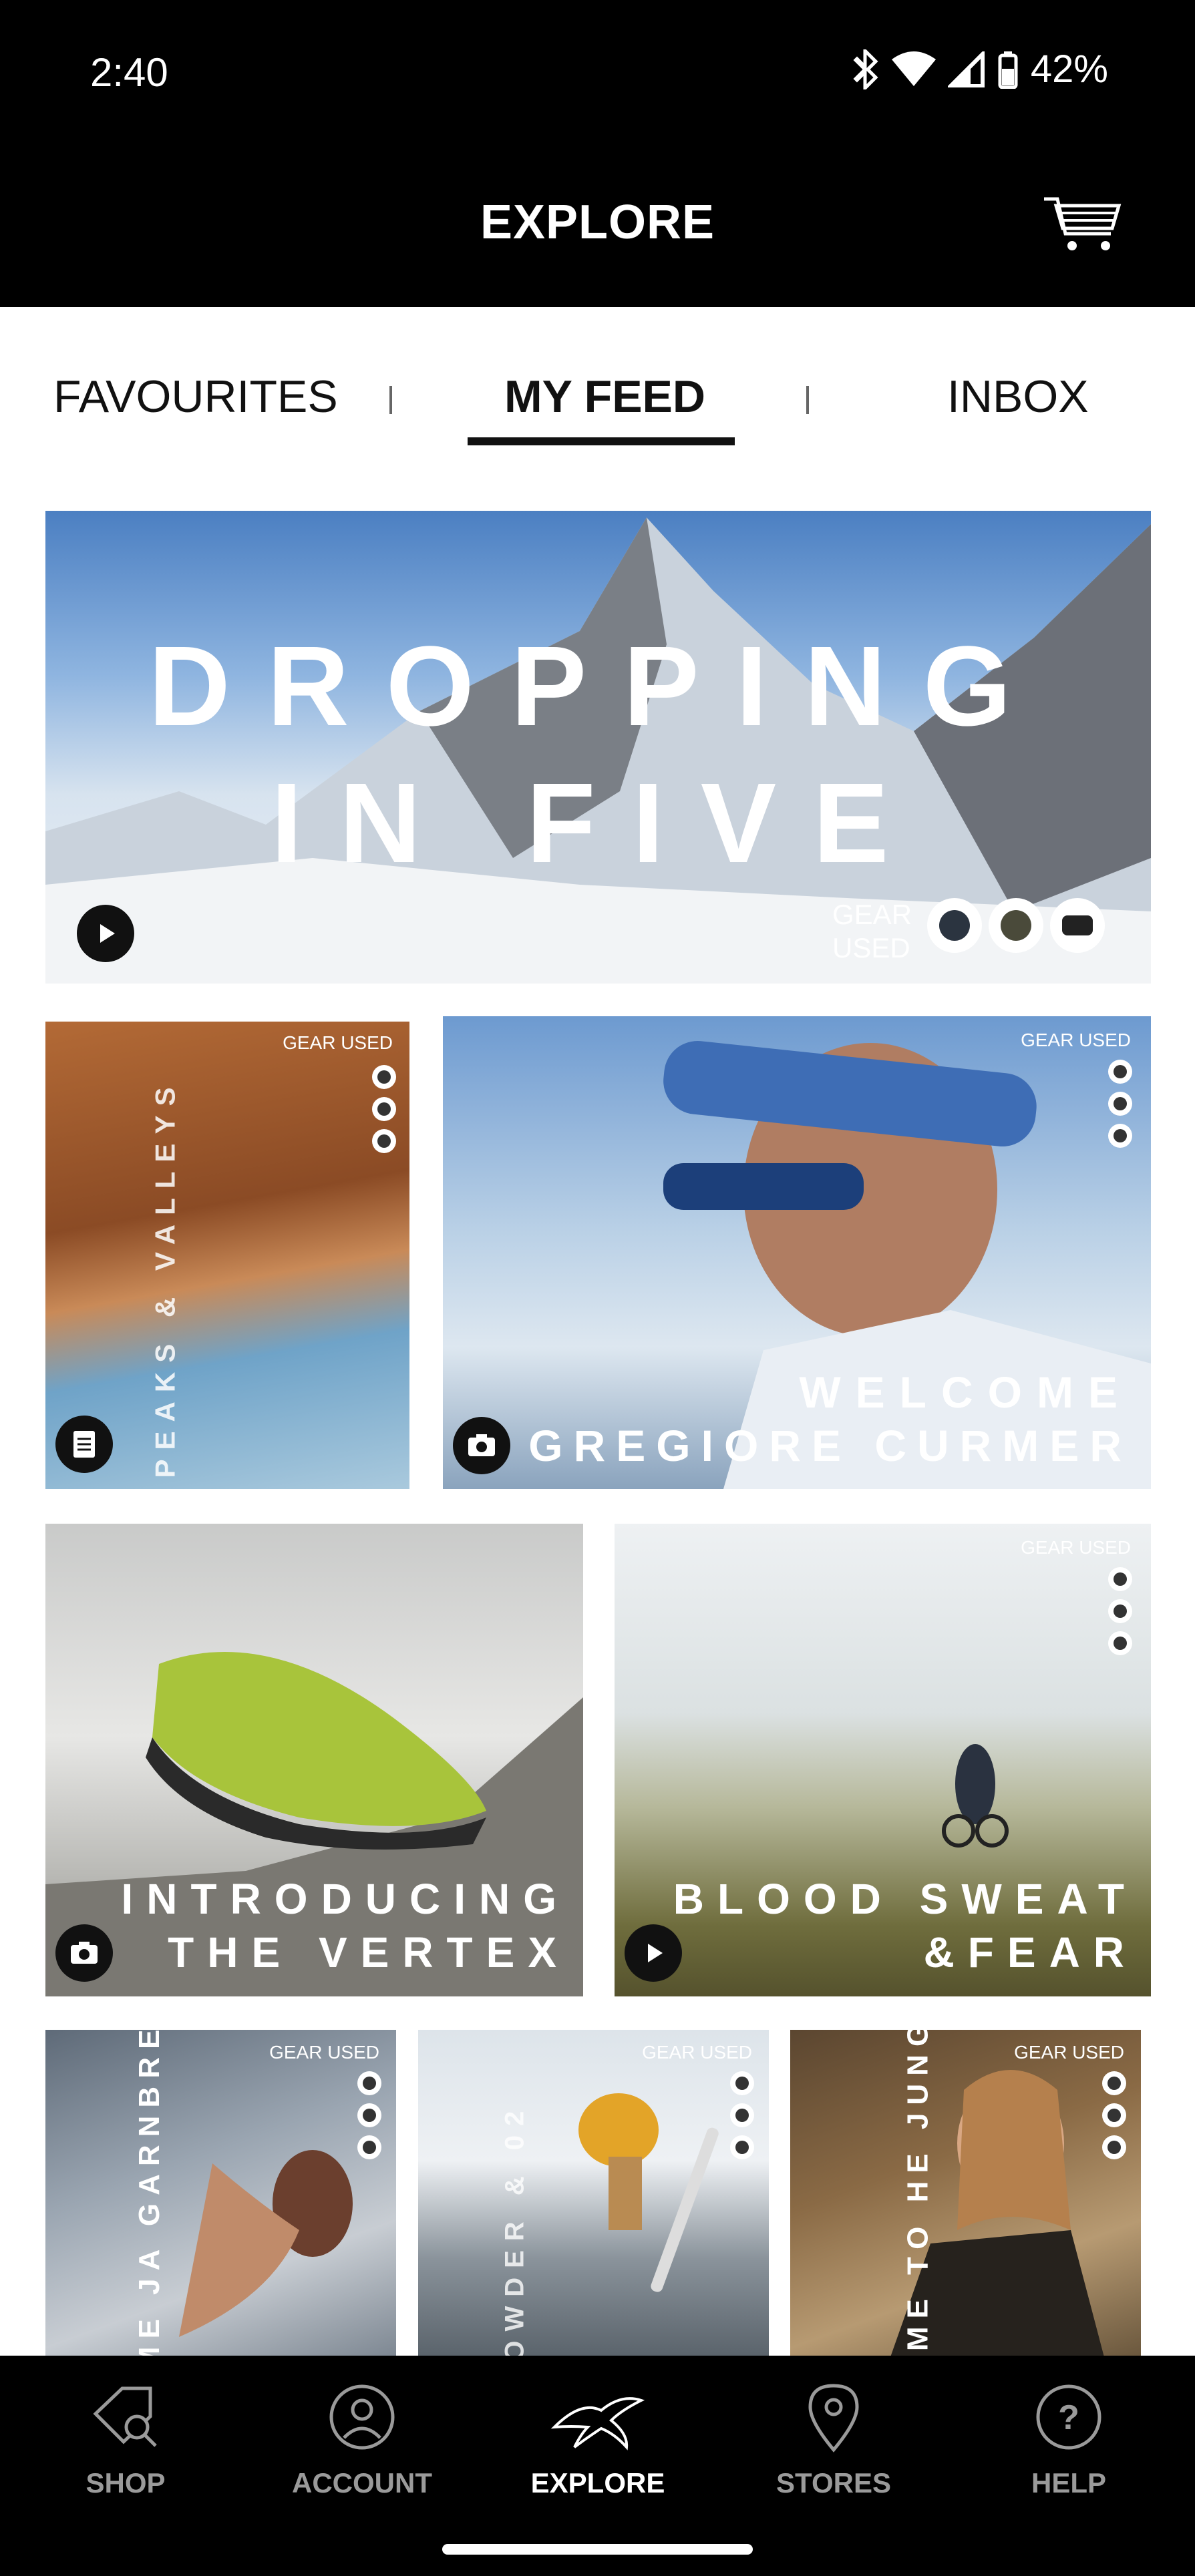  Describe the element at coordinates (598, 823) in the screenshot. I see `hero-title-line2: IN FIVE` at that location.